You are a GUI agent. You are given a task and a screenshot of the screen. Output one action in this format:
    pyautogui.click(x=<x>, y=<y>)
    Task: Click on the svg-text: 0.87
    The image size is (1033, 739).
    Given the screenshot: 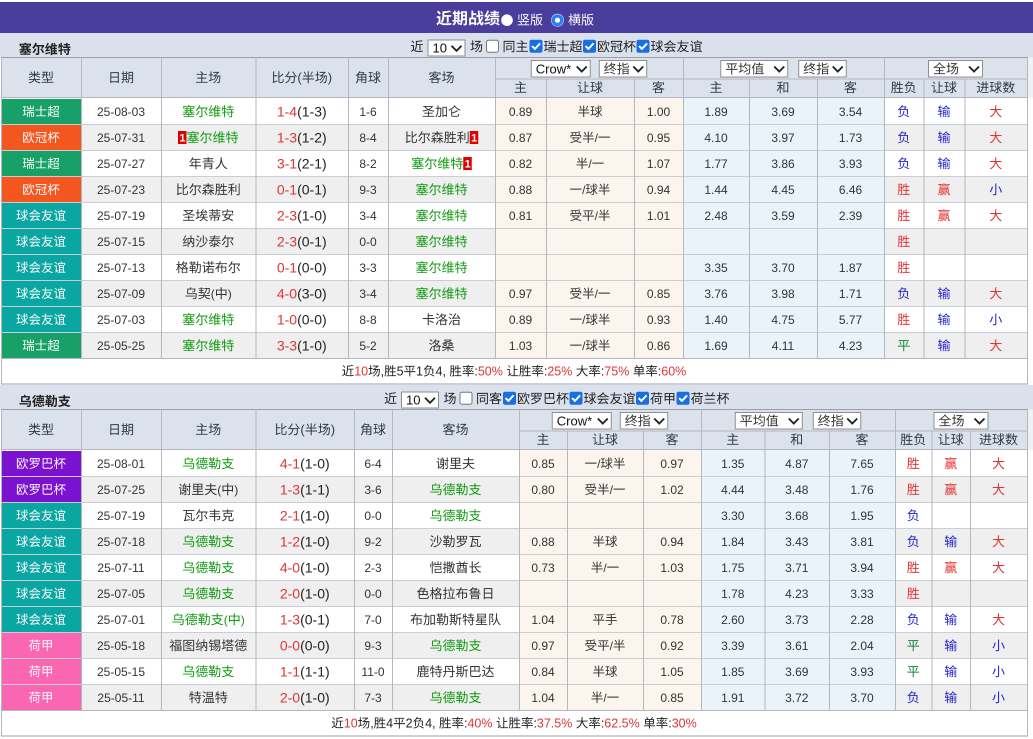 What is the action you would take?
    pyautogui.click(x=521, y=138)
    